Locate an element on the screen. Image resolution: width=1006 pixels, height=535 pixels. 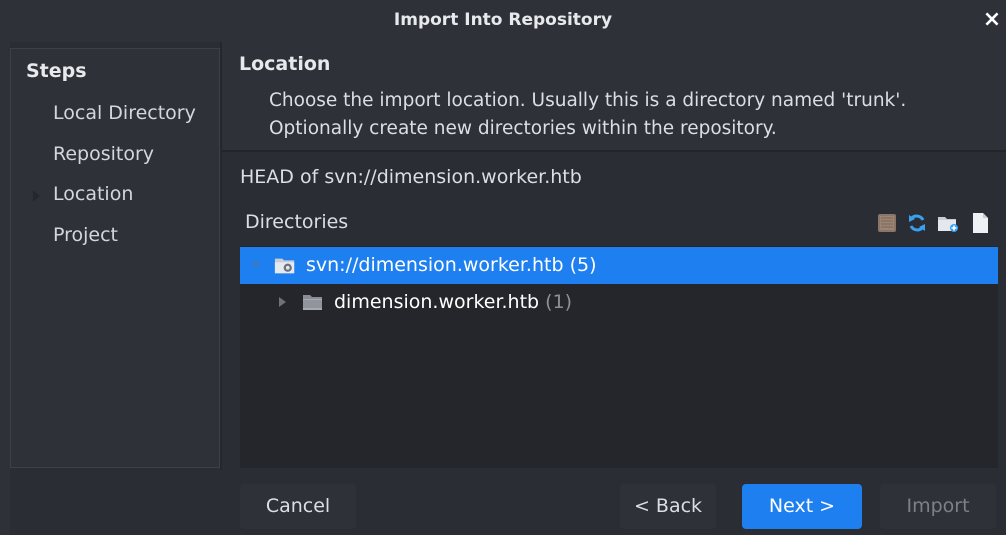
step-local-directory: Local Directory is located at coordinates (124, 113).